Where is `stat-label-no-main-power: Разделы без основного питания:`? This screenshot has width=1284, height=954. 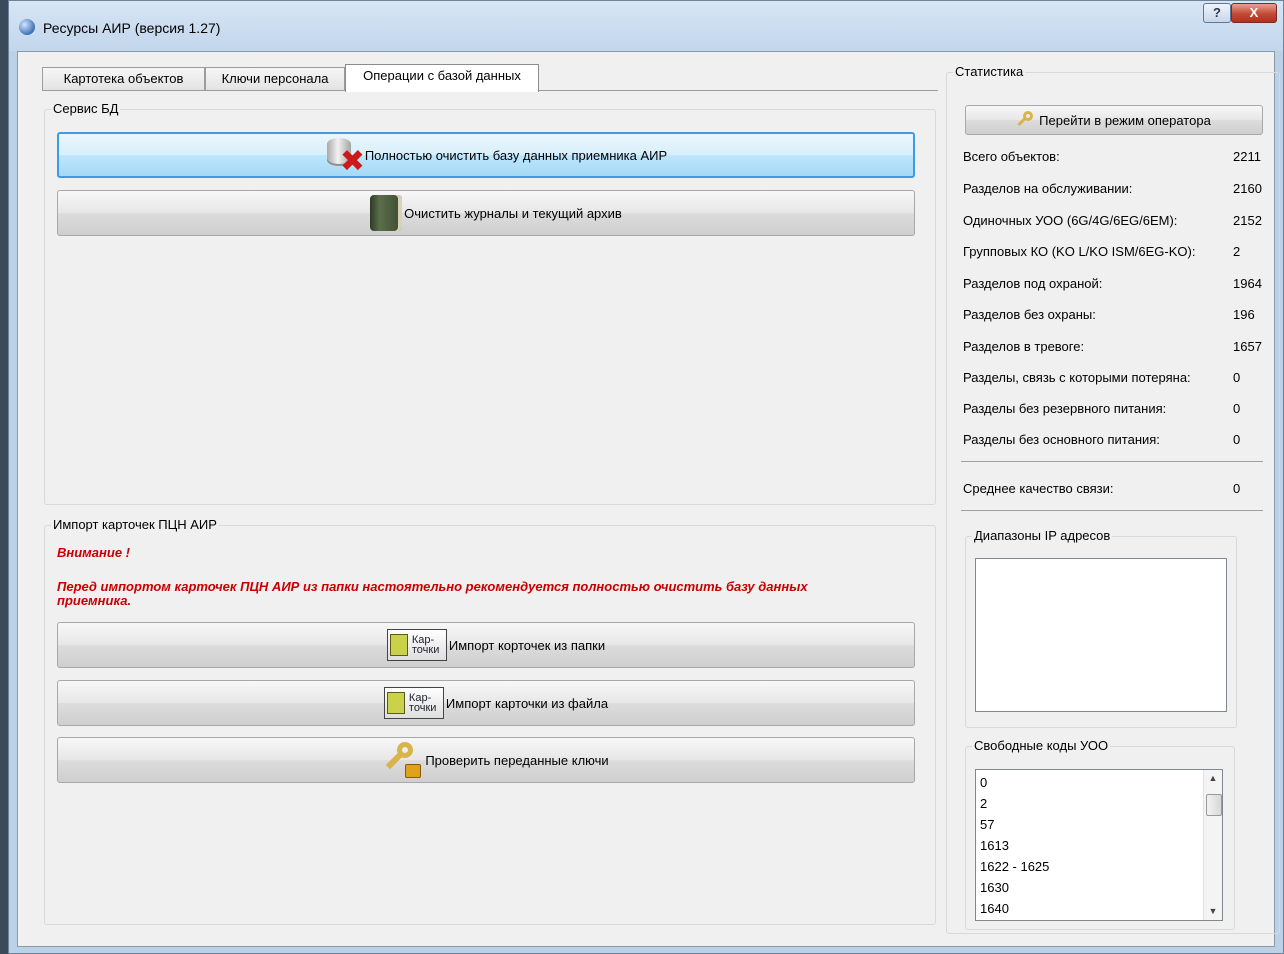
stat-label-no-main-power: Разделы без основного питания: is located at coordinates (1061, 439).